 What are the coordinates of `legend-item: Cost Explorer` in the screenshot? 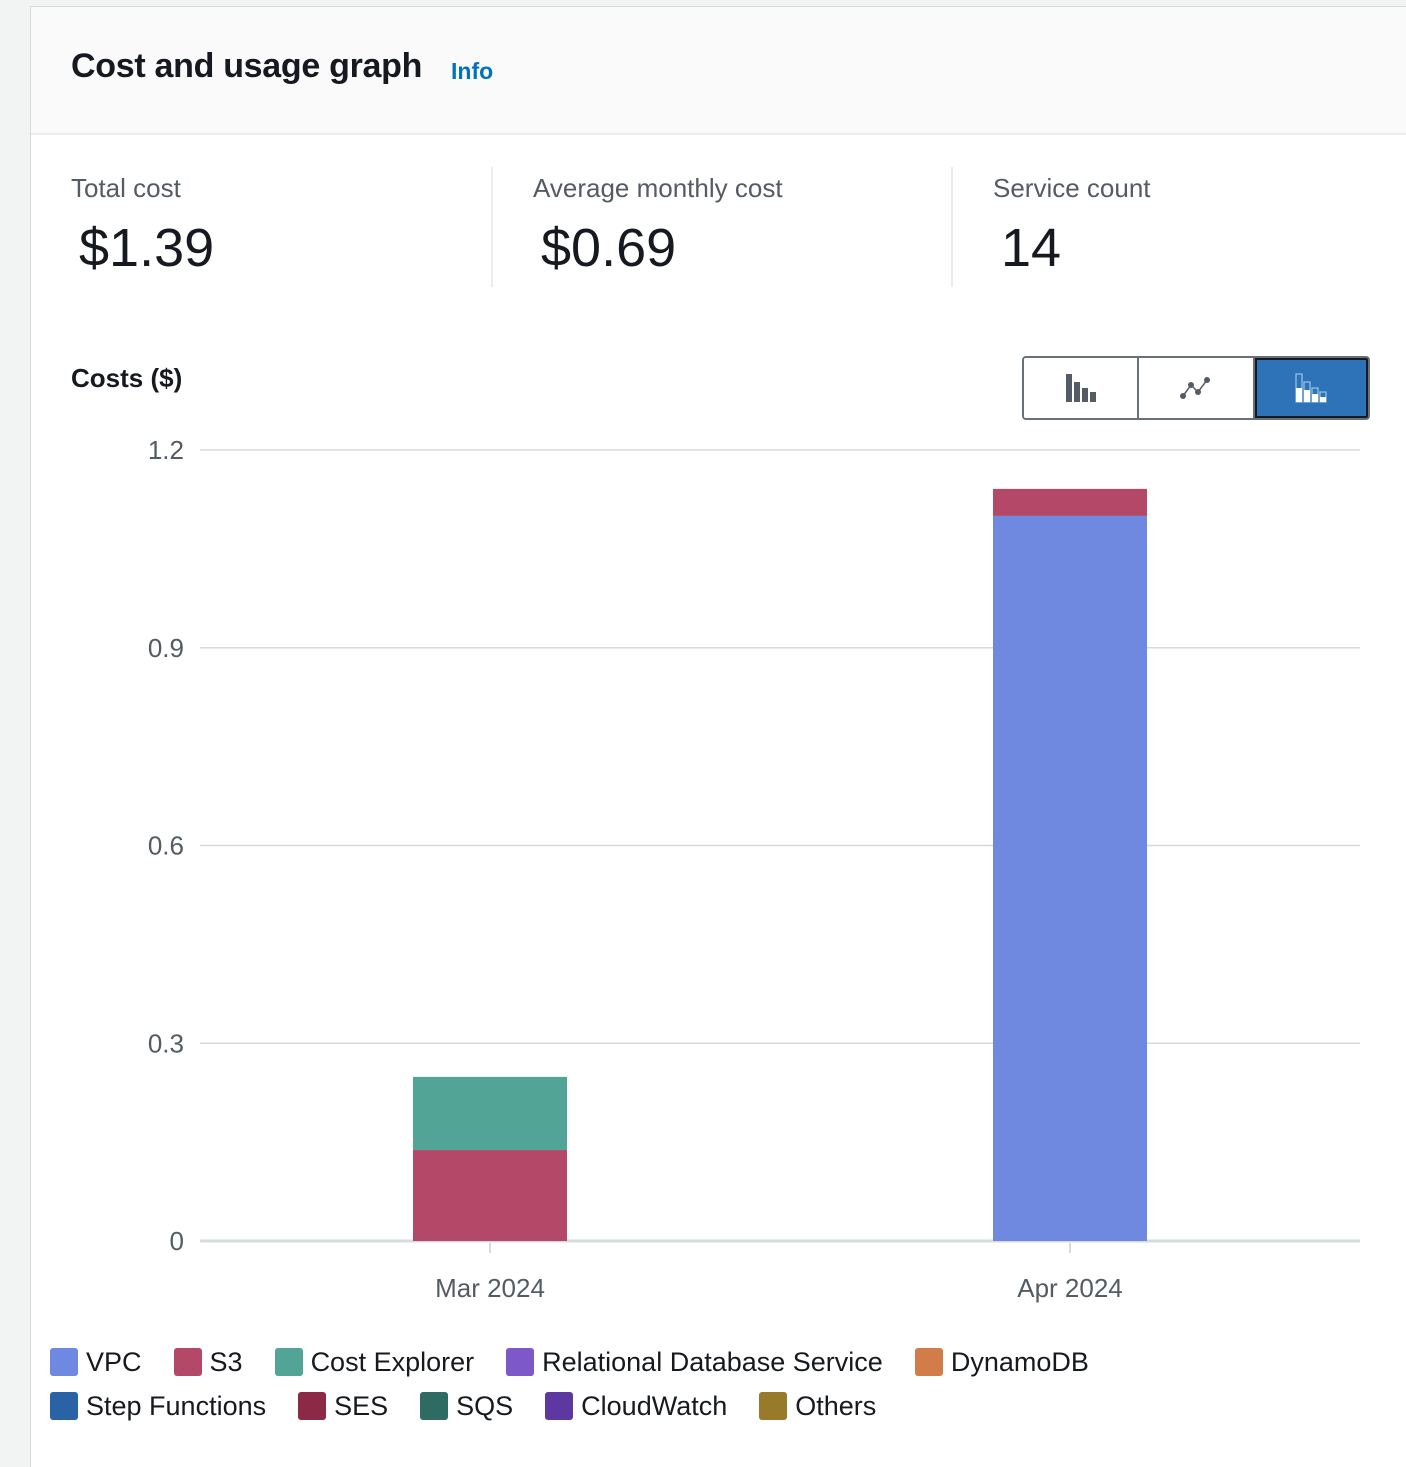 It's located at (374, 1362).